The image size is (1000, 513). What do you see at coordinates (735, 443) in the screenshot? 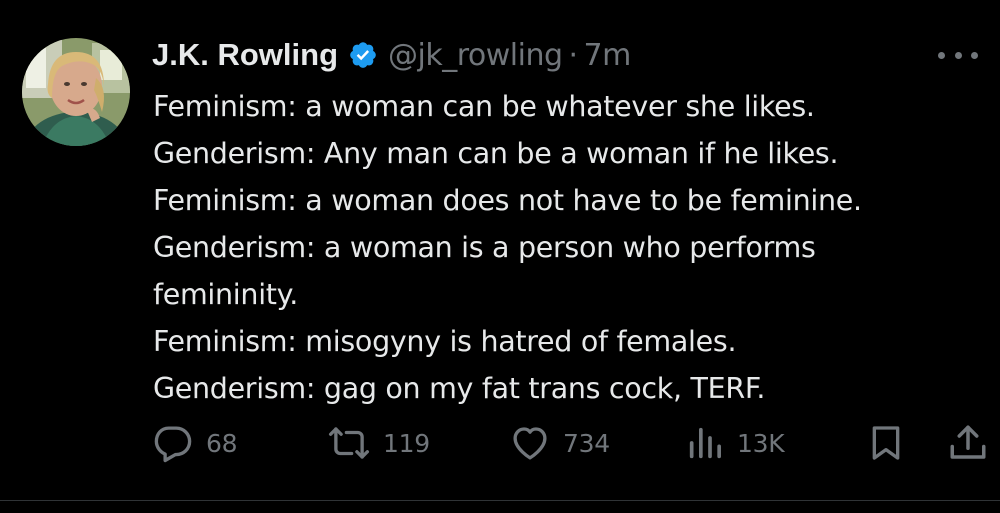
I see `views-button: 13K` at bounding box center [735, 443].